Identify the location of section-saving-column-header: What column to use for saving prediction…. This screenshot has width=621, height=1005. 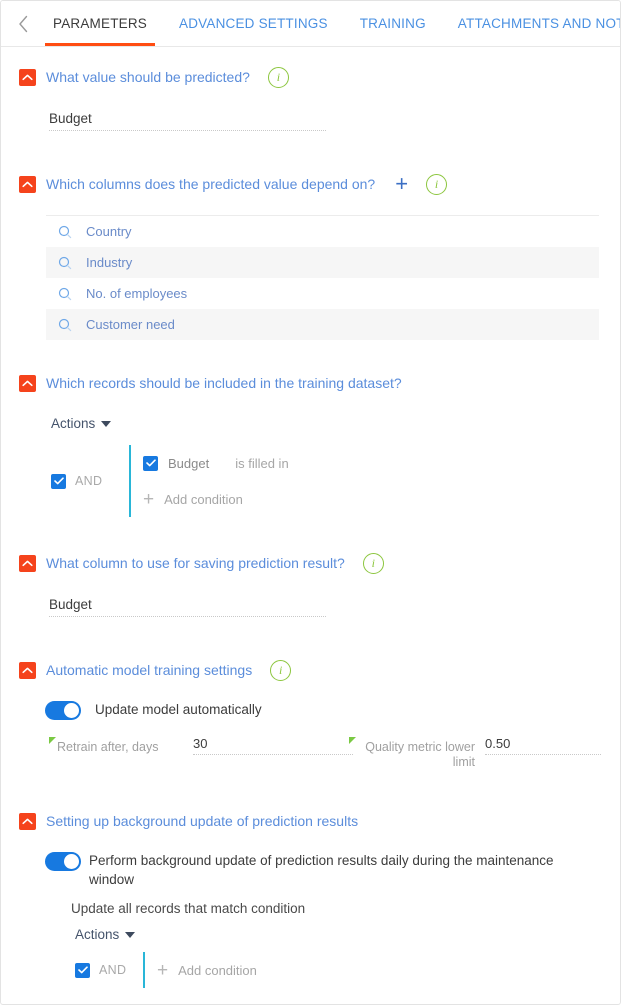
(310, 563).